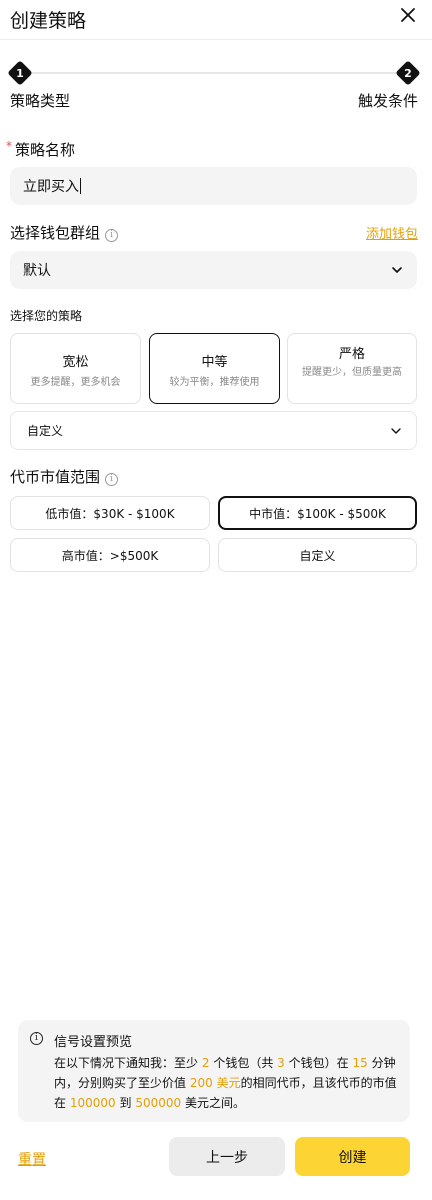 This screenshot has width=432, height=1200. What do you see at coordinates (213, 186) in the screenshot?
I see `strategy-name-input: 立即买入` at bounding box center [213, 186].